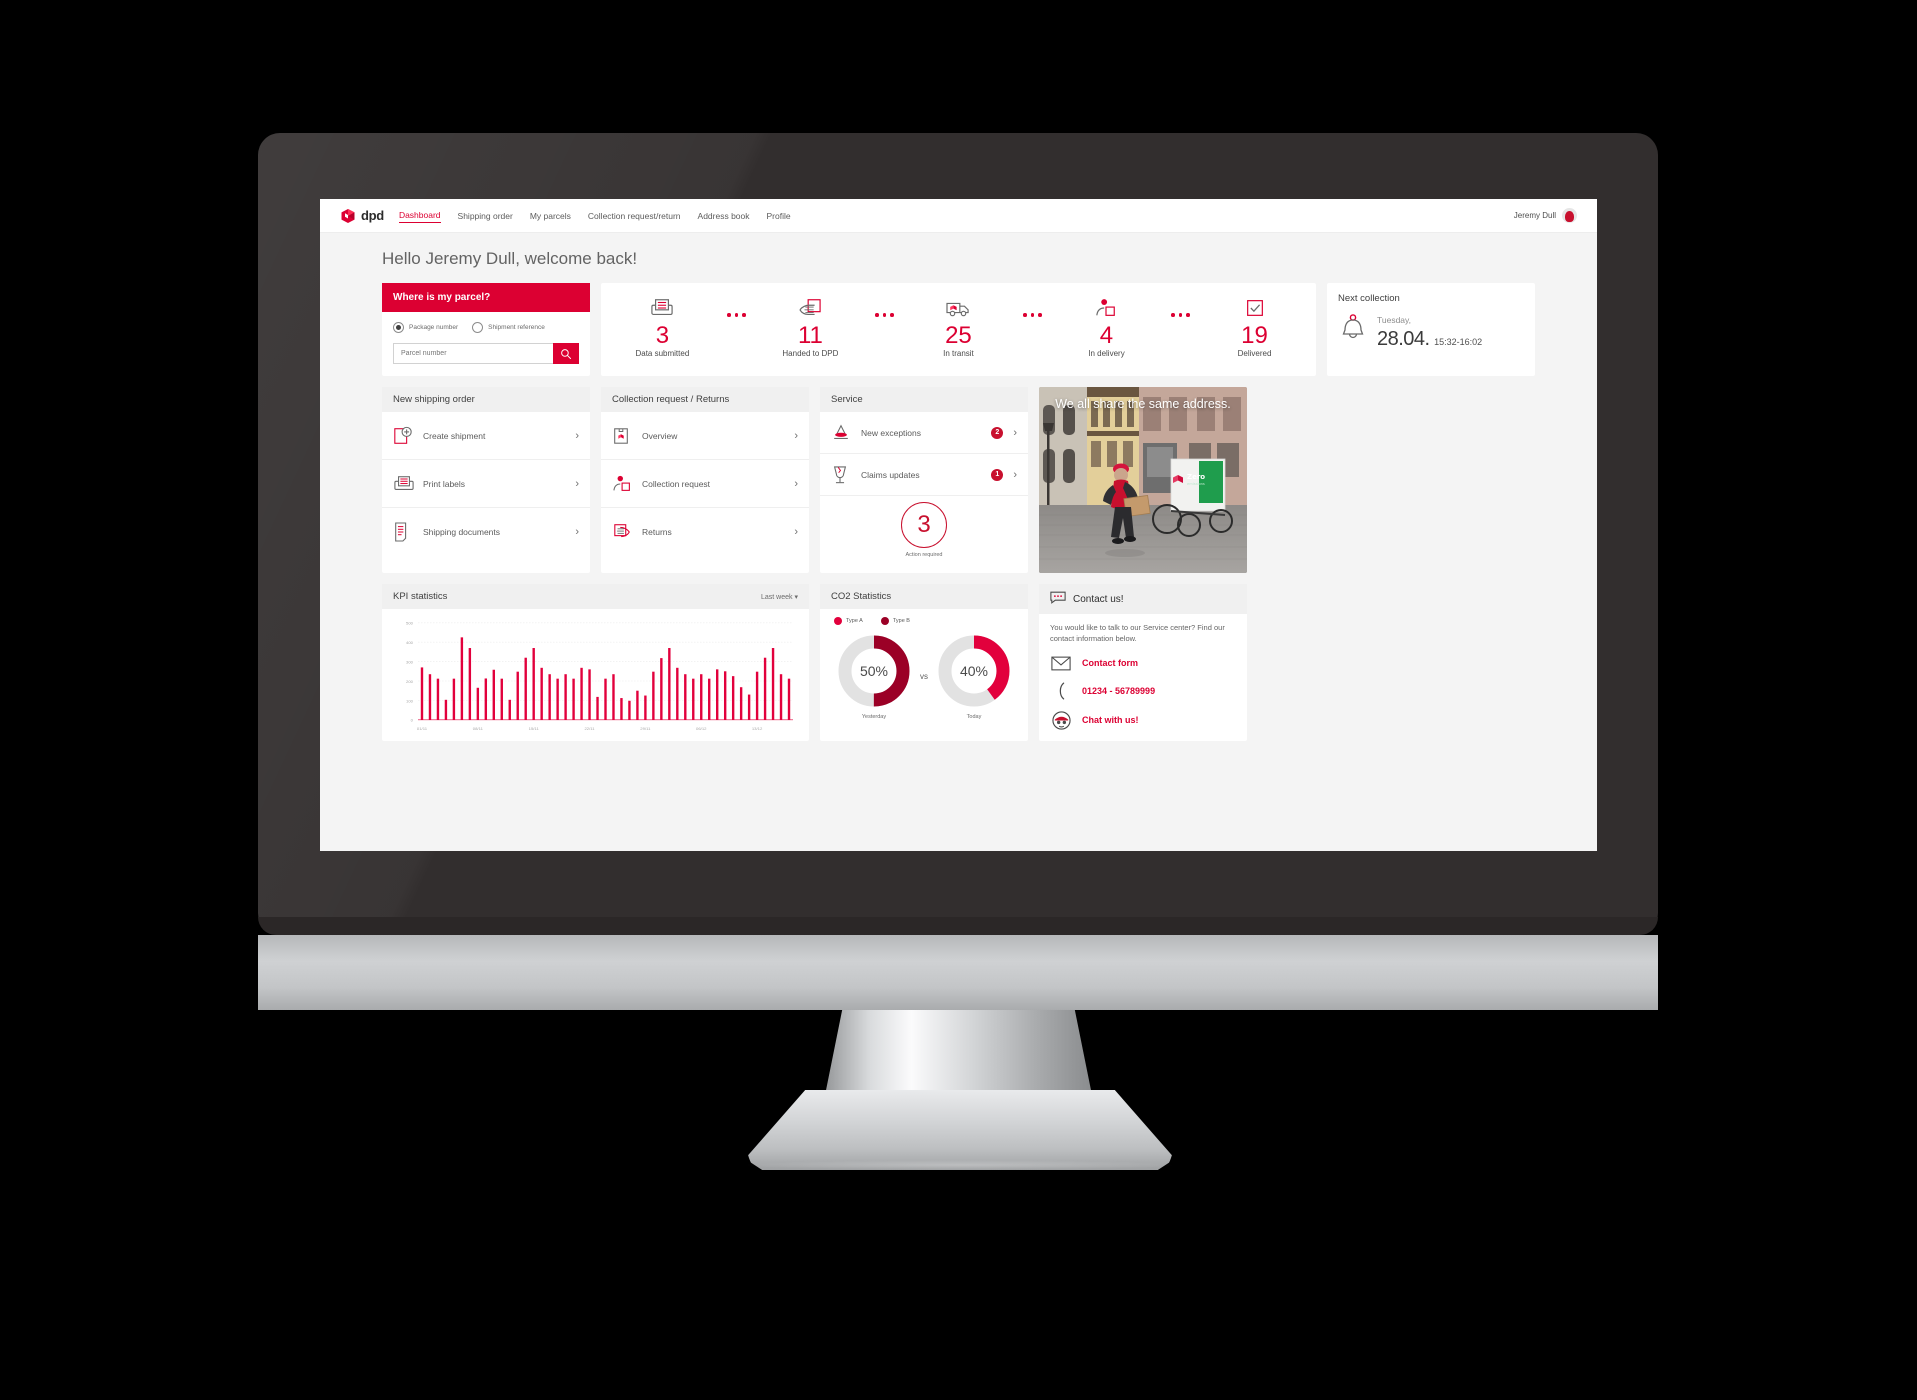 This screenshot has width=1917, height=1400. What do you see at coordinates (410, 662) in the screenshot?
I see `svg-text: 300` at bounding box center [410, 662].